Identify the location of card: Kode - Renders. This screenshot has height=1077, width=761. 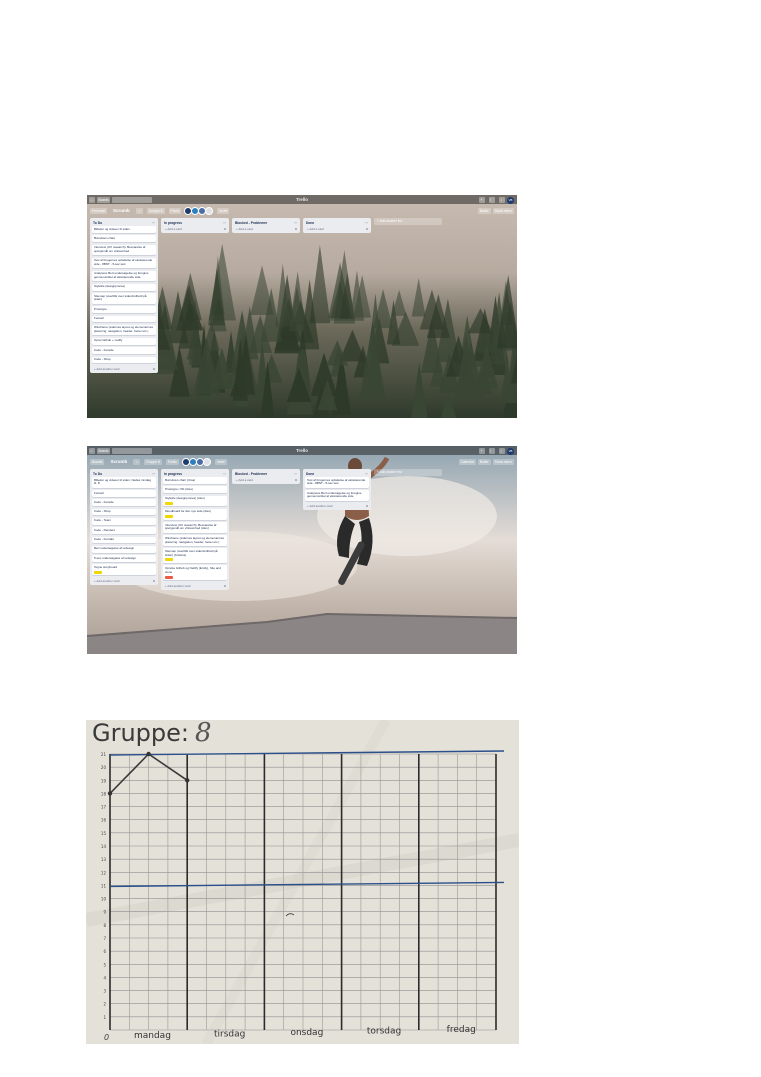
(124, 531).